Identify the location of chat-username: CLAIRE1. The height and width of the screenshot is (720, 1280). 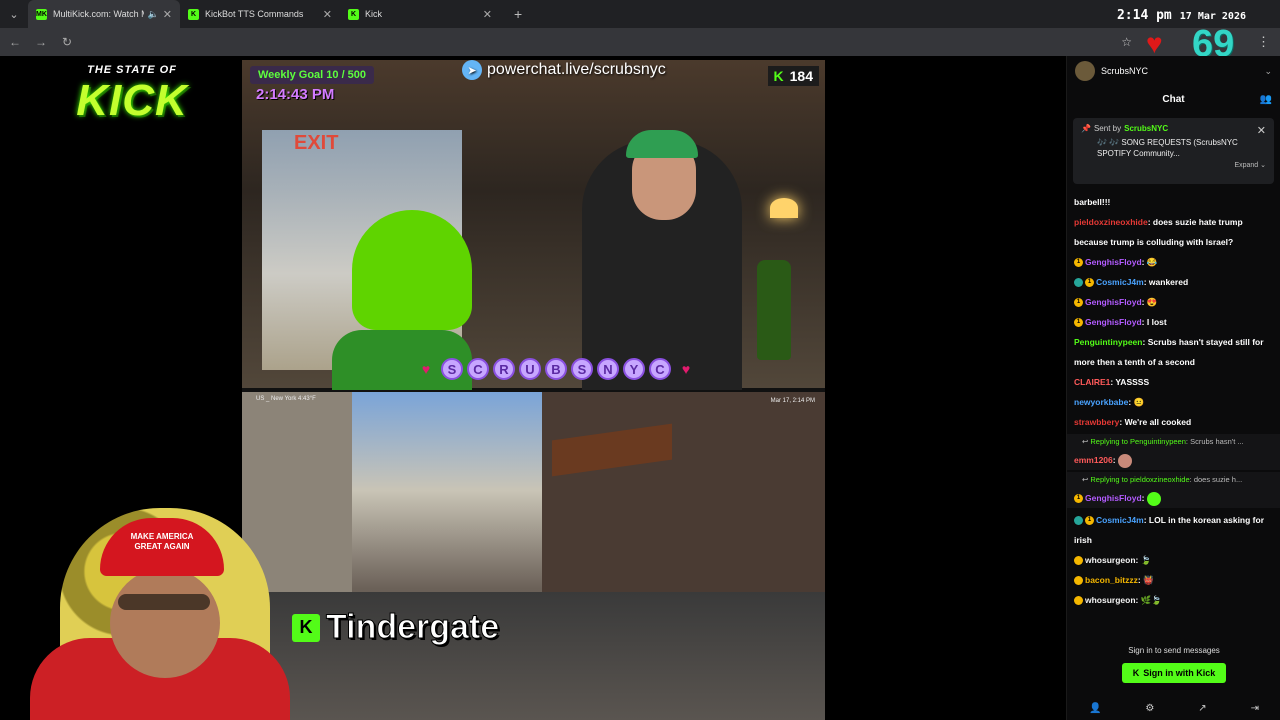
(1092, 382).